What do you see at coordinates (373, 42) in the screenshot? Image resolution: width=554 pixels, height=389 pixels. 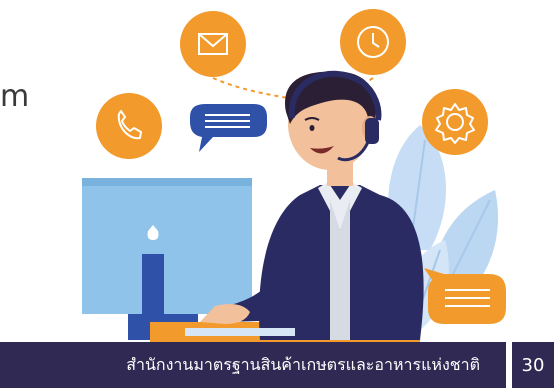 I see `clock-icon` at bounding box center [373, 42].